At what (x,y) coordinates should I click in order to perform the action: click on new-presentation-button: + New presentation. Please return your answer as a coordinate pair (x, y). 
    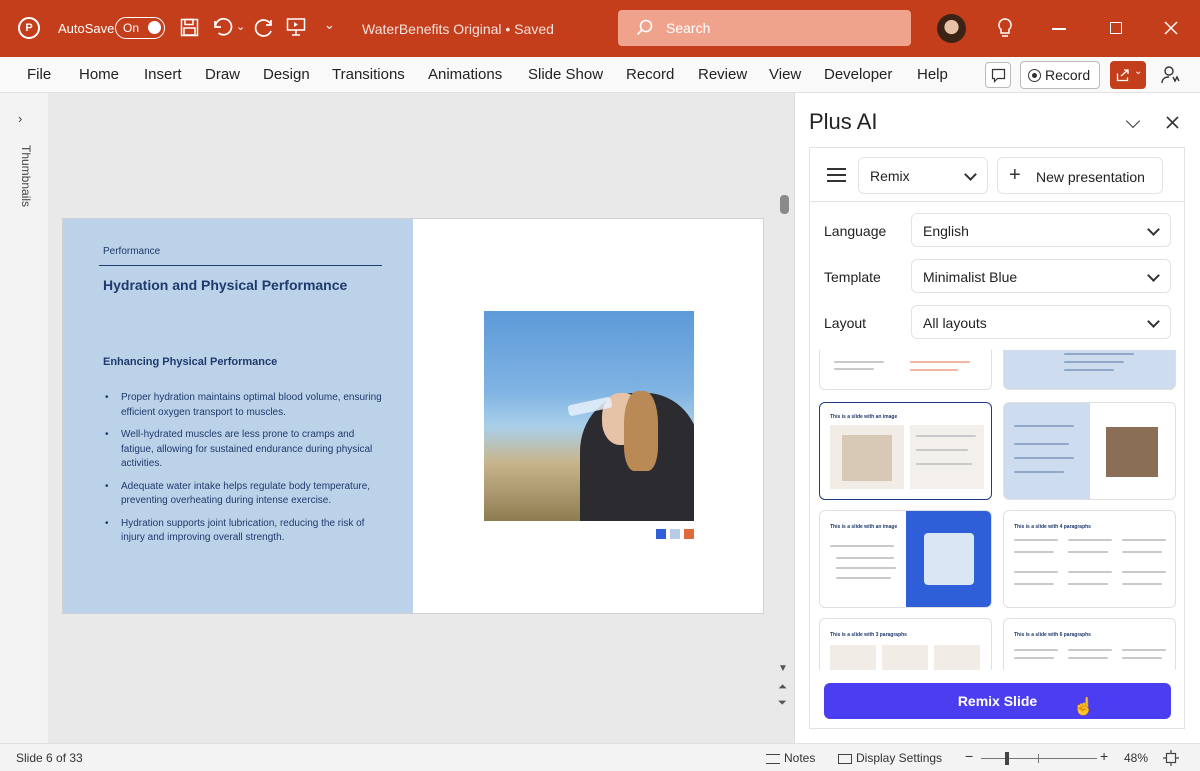
    Looking at the image, I should click on (1080, 175).